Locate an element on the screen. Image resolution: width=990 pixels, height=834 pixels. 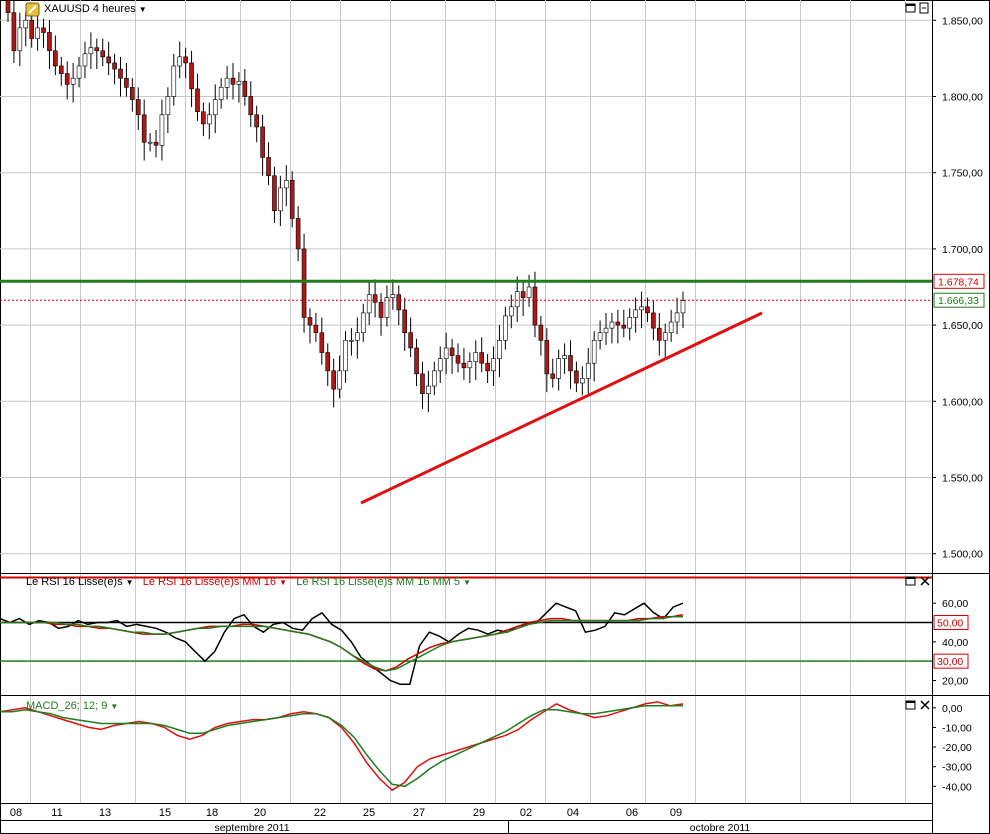
day-label: 11 is located at coordinates (56, 813).